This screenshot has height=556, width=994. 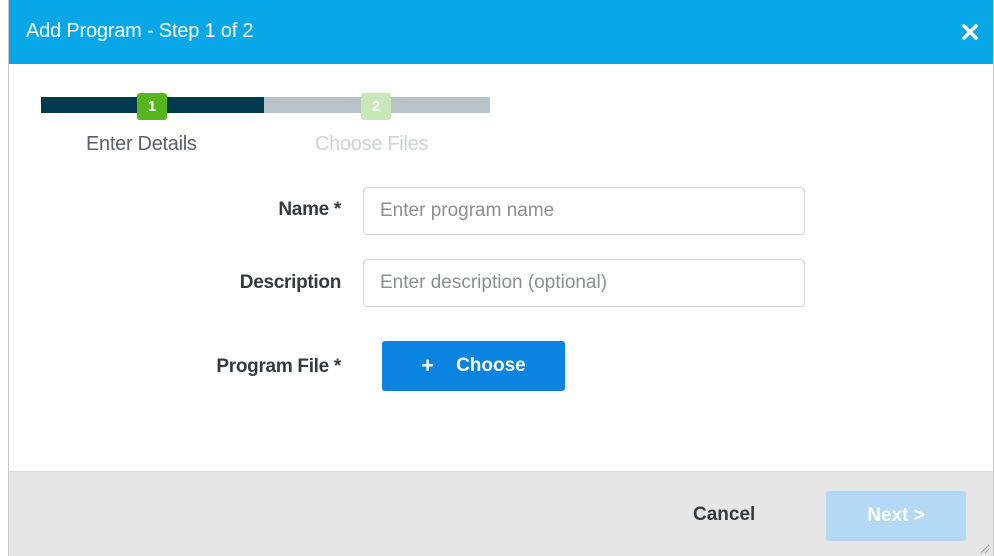 I want to click on close-icon, so click(x=970, y=32).